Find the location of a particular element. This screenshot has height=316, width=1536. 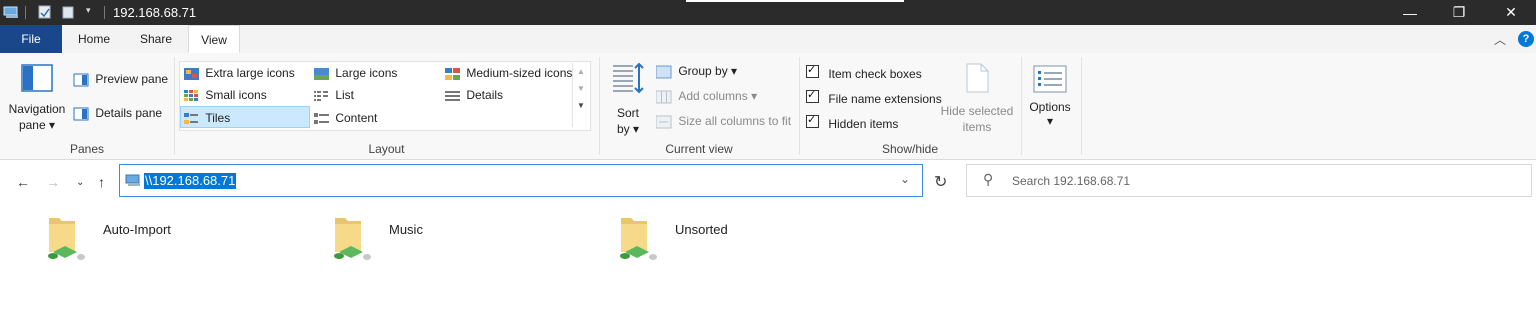

tiles-label: Tiles is located at coordinates (218, 118).